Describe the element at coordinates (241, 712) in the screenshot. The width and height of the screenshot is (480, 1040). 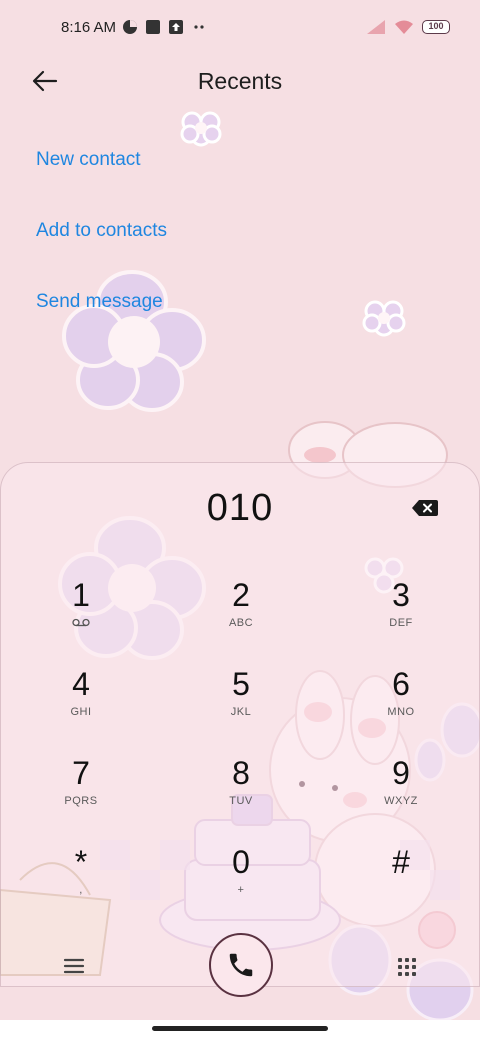
I see `key-letters: JKL` at that location.